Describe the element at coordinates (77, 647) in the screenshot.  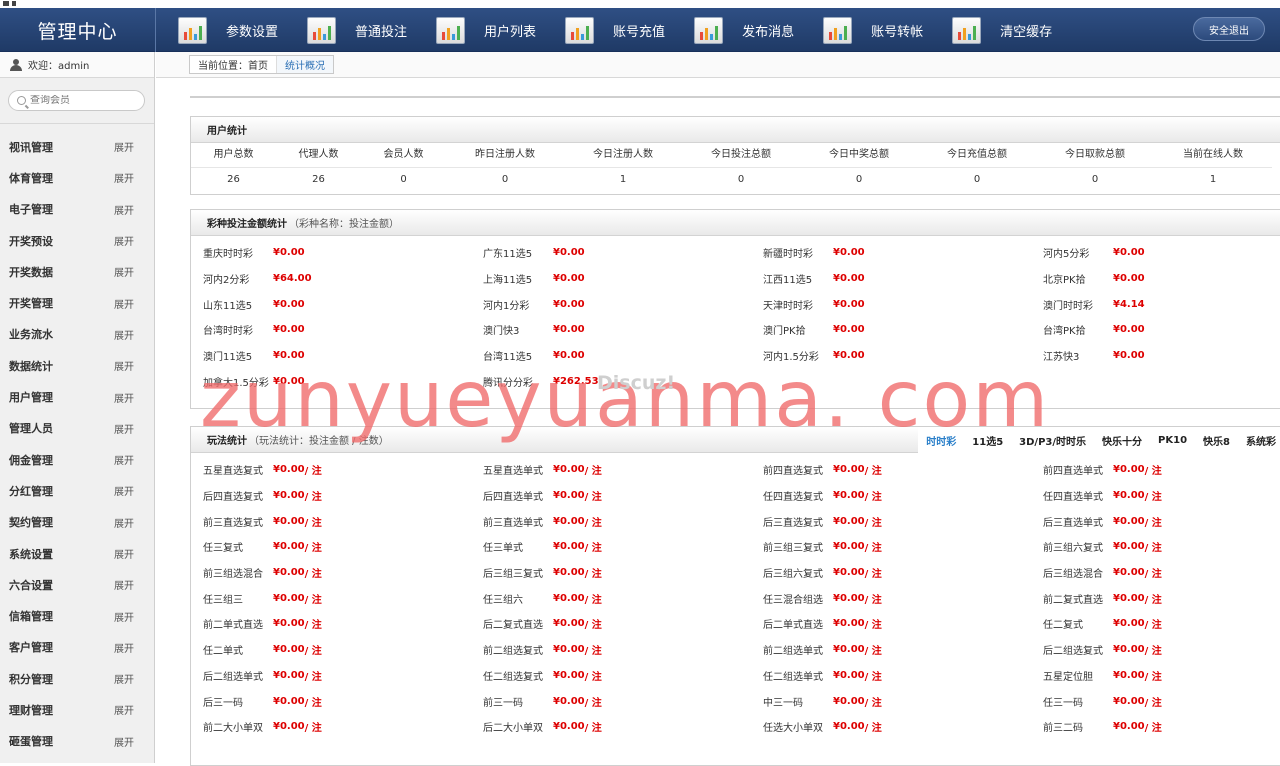
I see `sidebar-menu-item: 客户管理 展开` at that location.